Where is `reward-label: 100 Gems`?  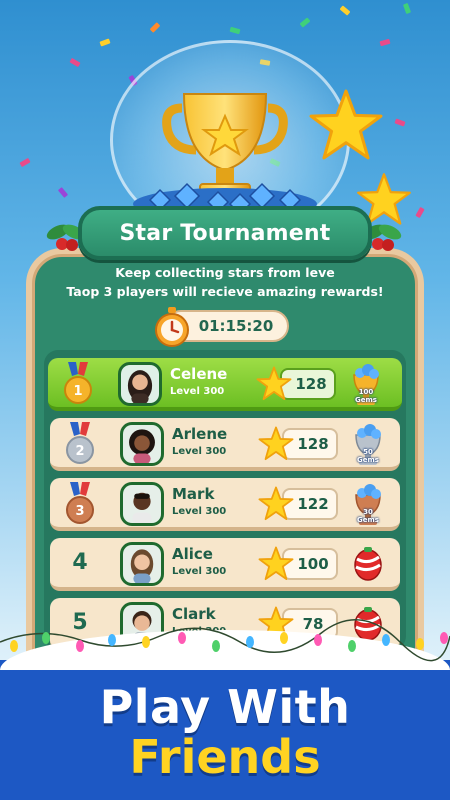
reward-label: 100 Gems is located at coordinates (366, 396).